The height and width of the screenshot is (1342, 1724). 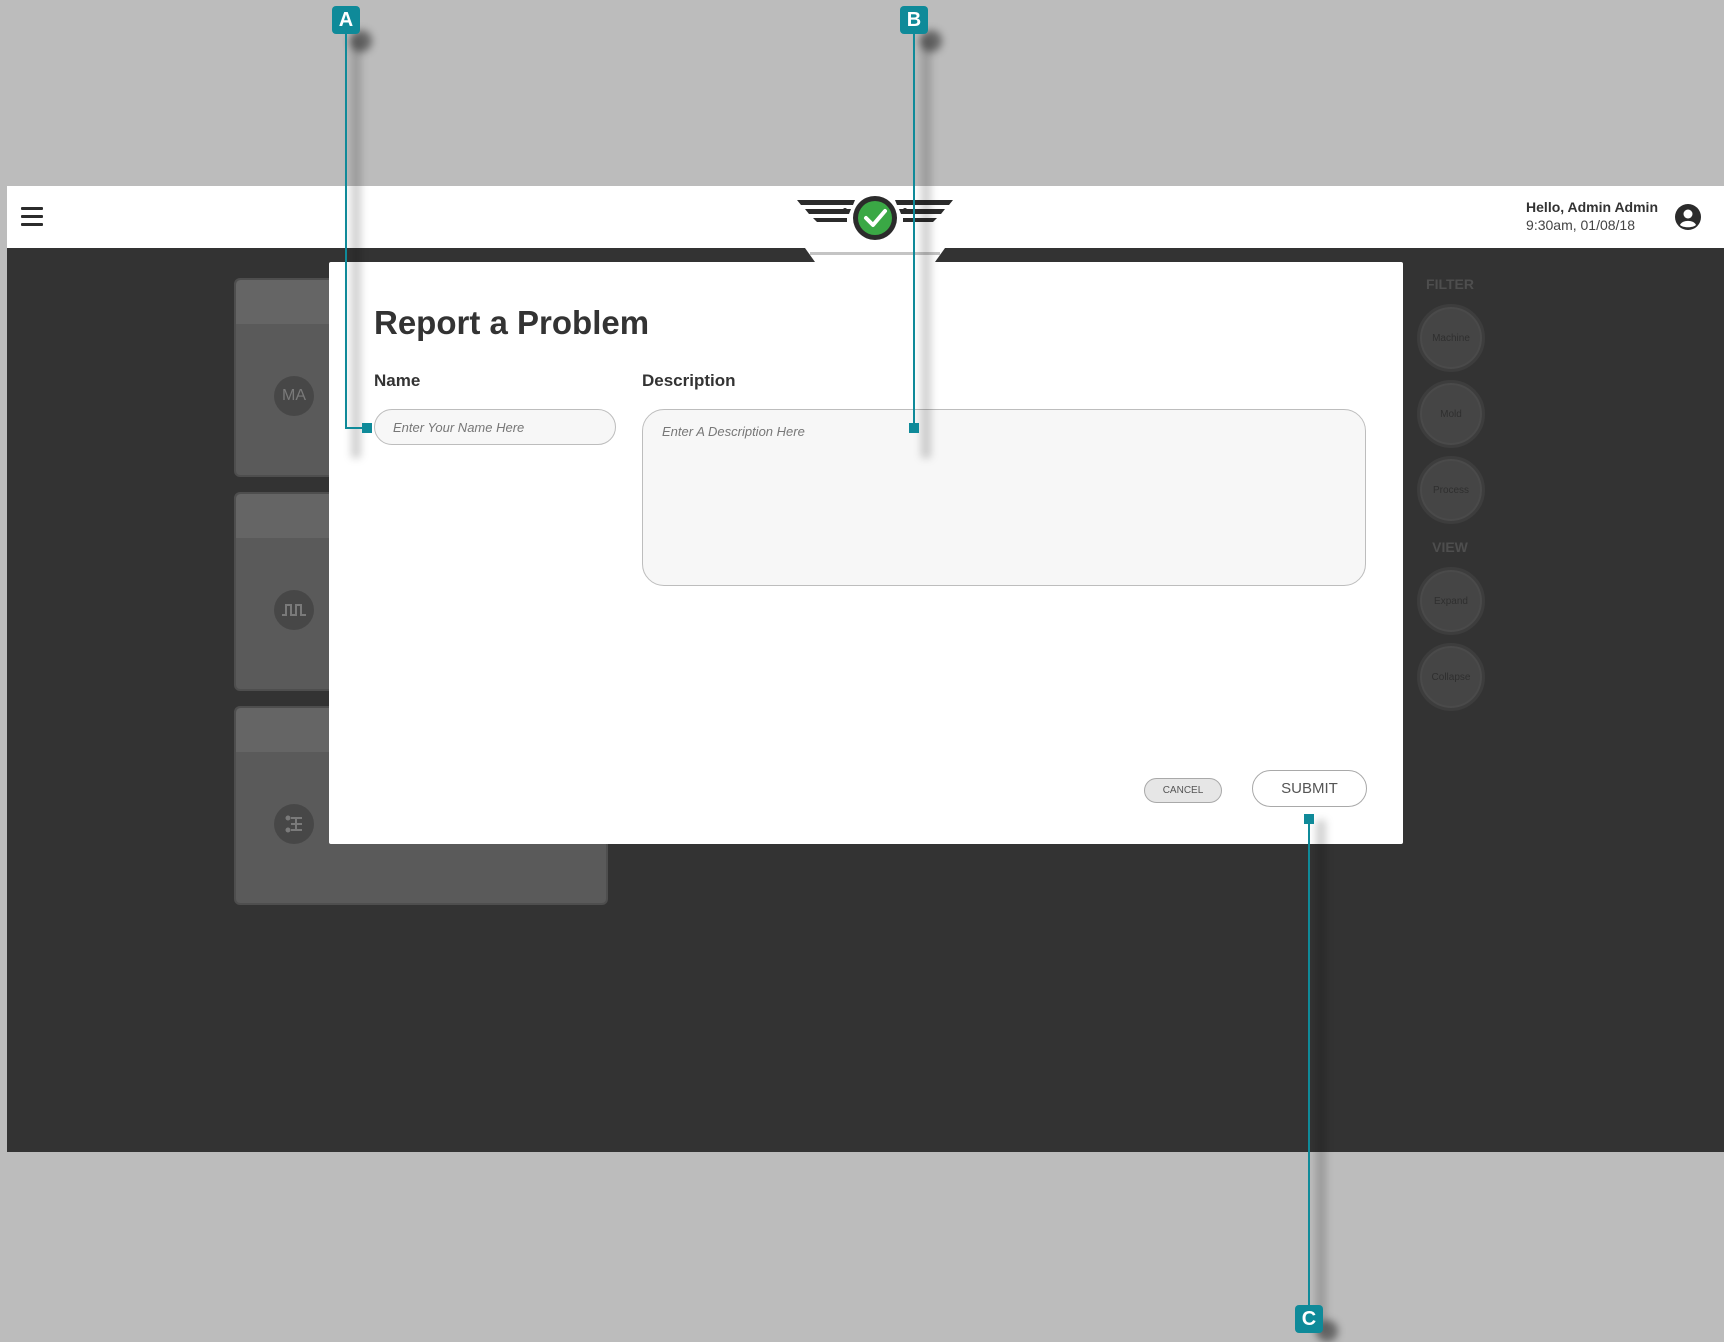 What do you see at coordinates (1183, 790) in the screenshot?
I see `cancel-button: CANCEL` at bounding box center [1183, 790].